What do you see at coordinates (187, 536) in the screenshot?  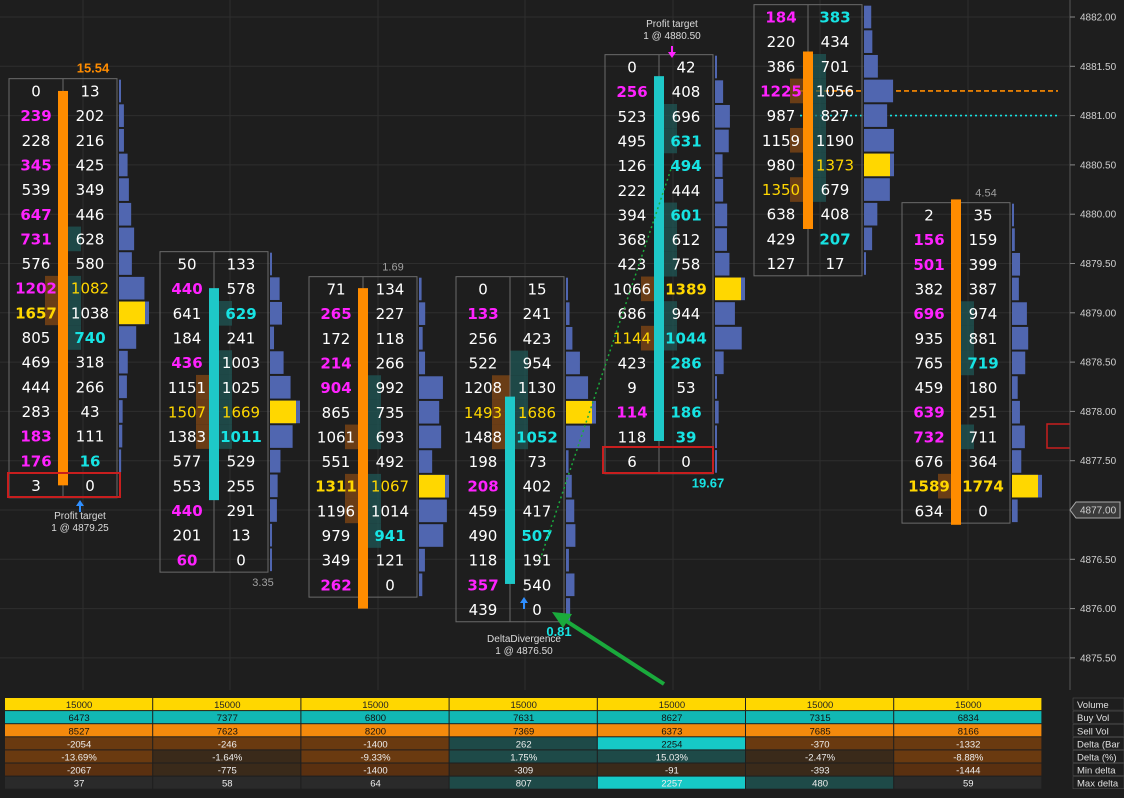 I see `bid-volume-label: 201` at bounding box center [187, 536].